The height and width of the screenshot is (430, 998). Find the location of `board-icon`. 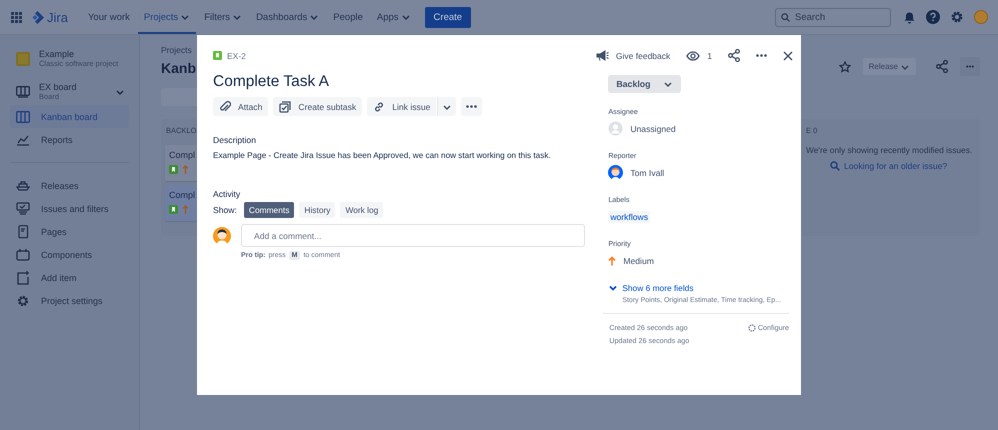

board-icon is located at coordinates (23, 92).